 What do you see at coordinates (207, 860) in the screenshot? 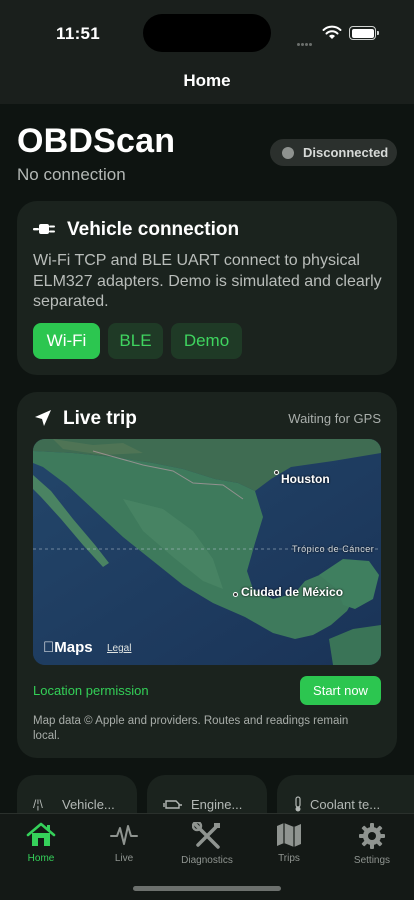
I see `tab-label-diagnostics: Diagnostics` at bounding box center [207, 860].